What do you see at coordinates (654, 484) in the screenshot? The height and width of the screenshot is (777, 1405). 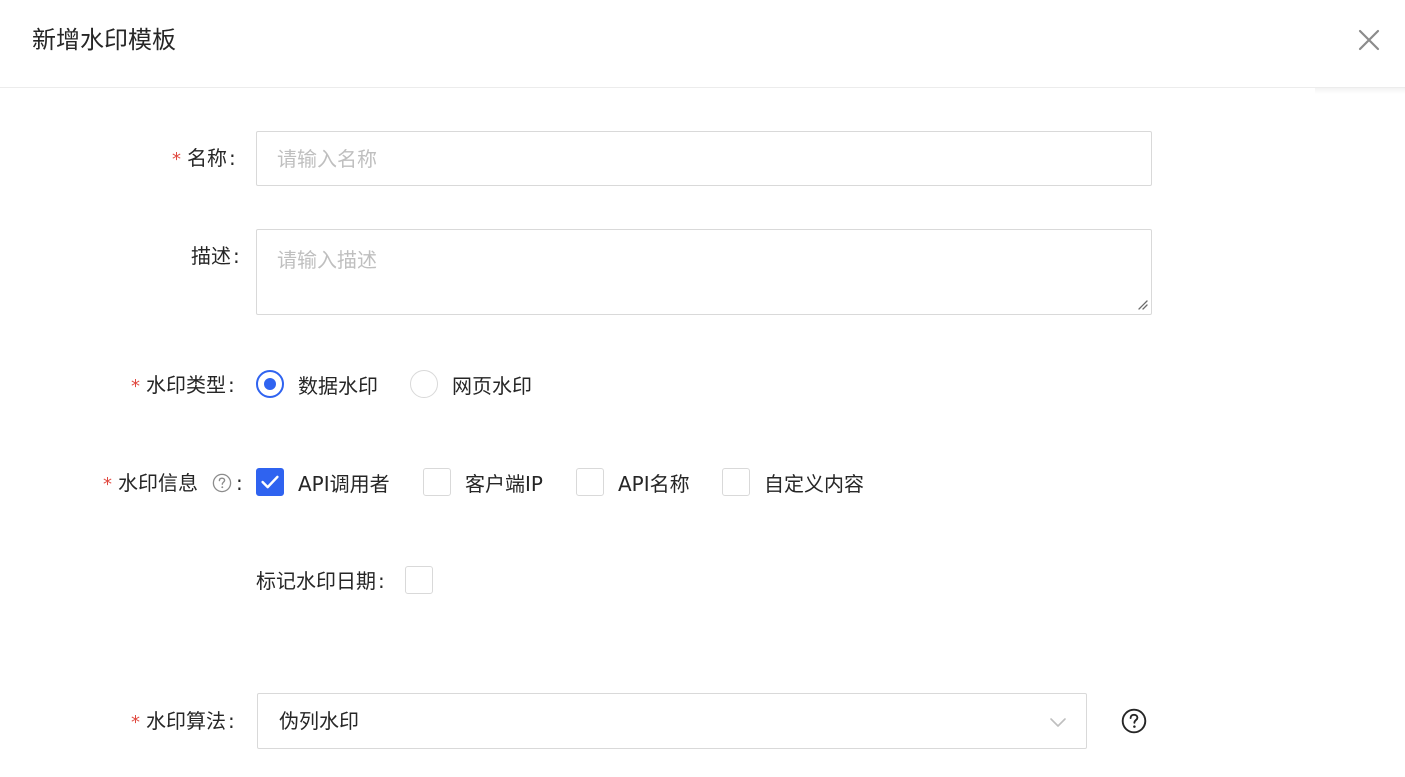 I see `checkbox-api-name-label: API名称` at bounding box center [654, 484].